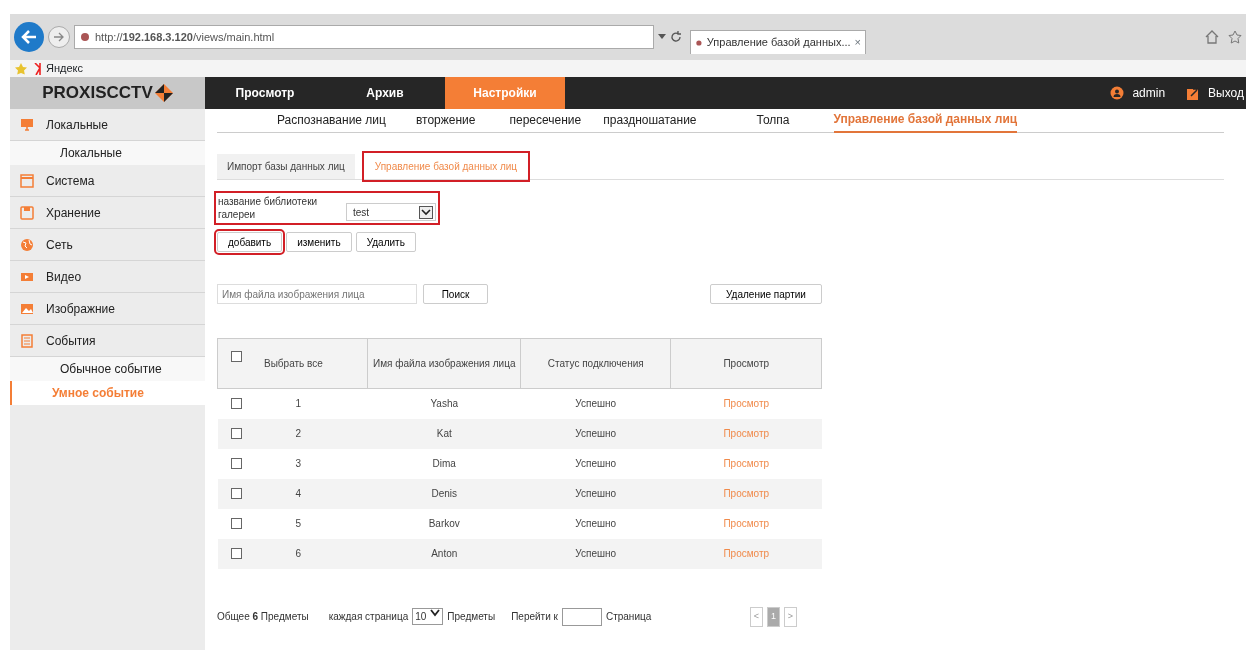  What do you see at coordinates (293, 364) in the screenshot?
I see `column-header: Выбрать все` at bounding box center [293, 364].